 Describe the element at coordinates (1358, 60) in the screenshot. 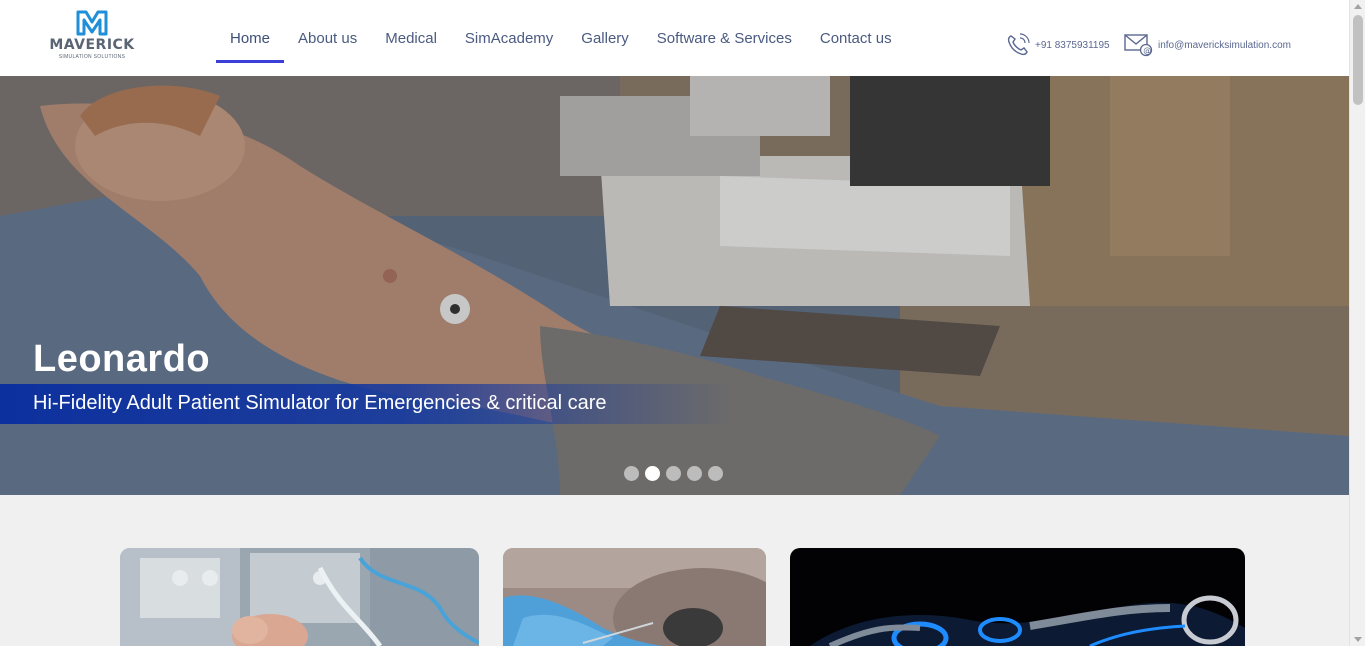

I see `scroll-thumb` at that location.